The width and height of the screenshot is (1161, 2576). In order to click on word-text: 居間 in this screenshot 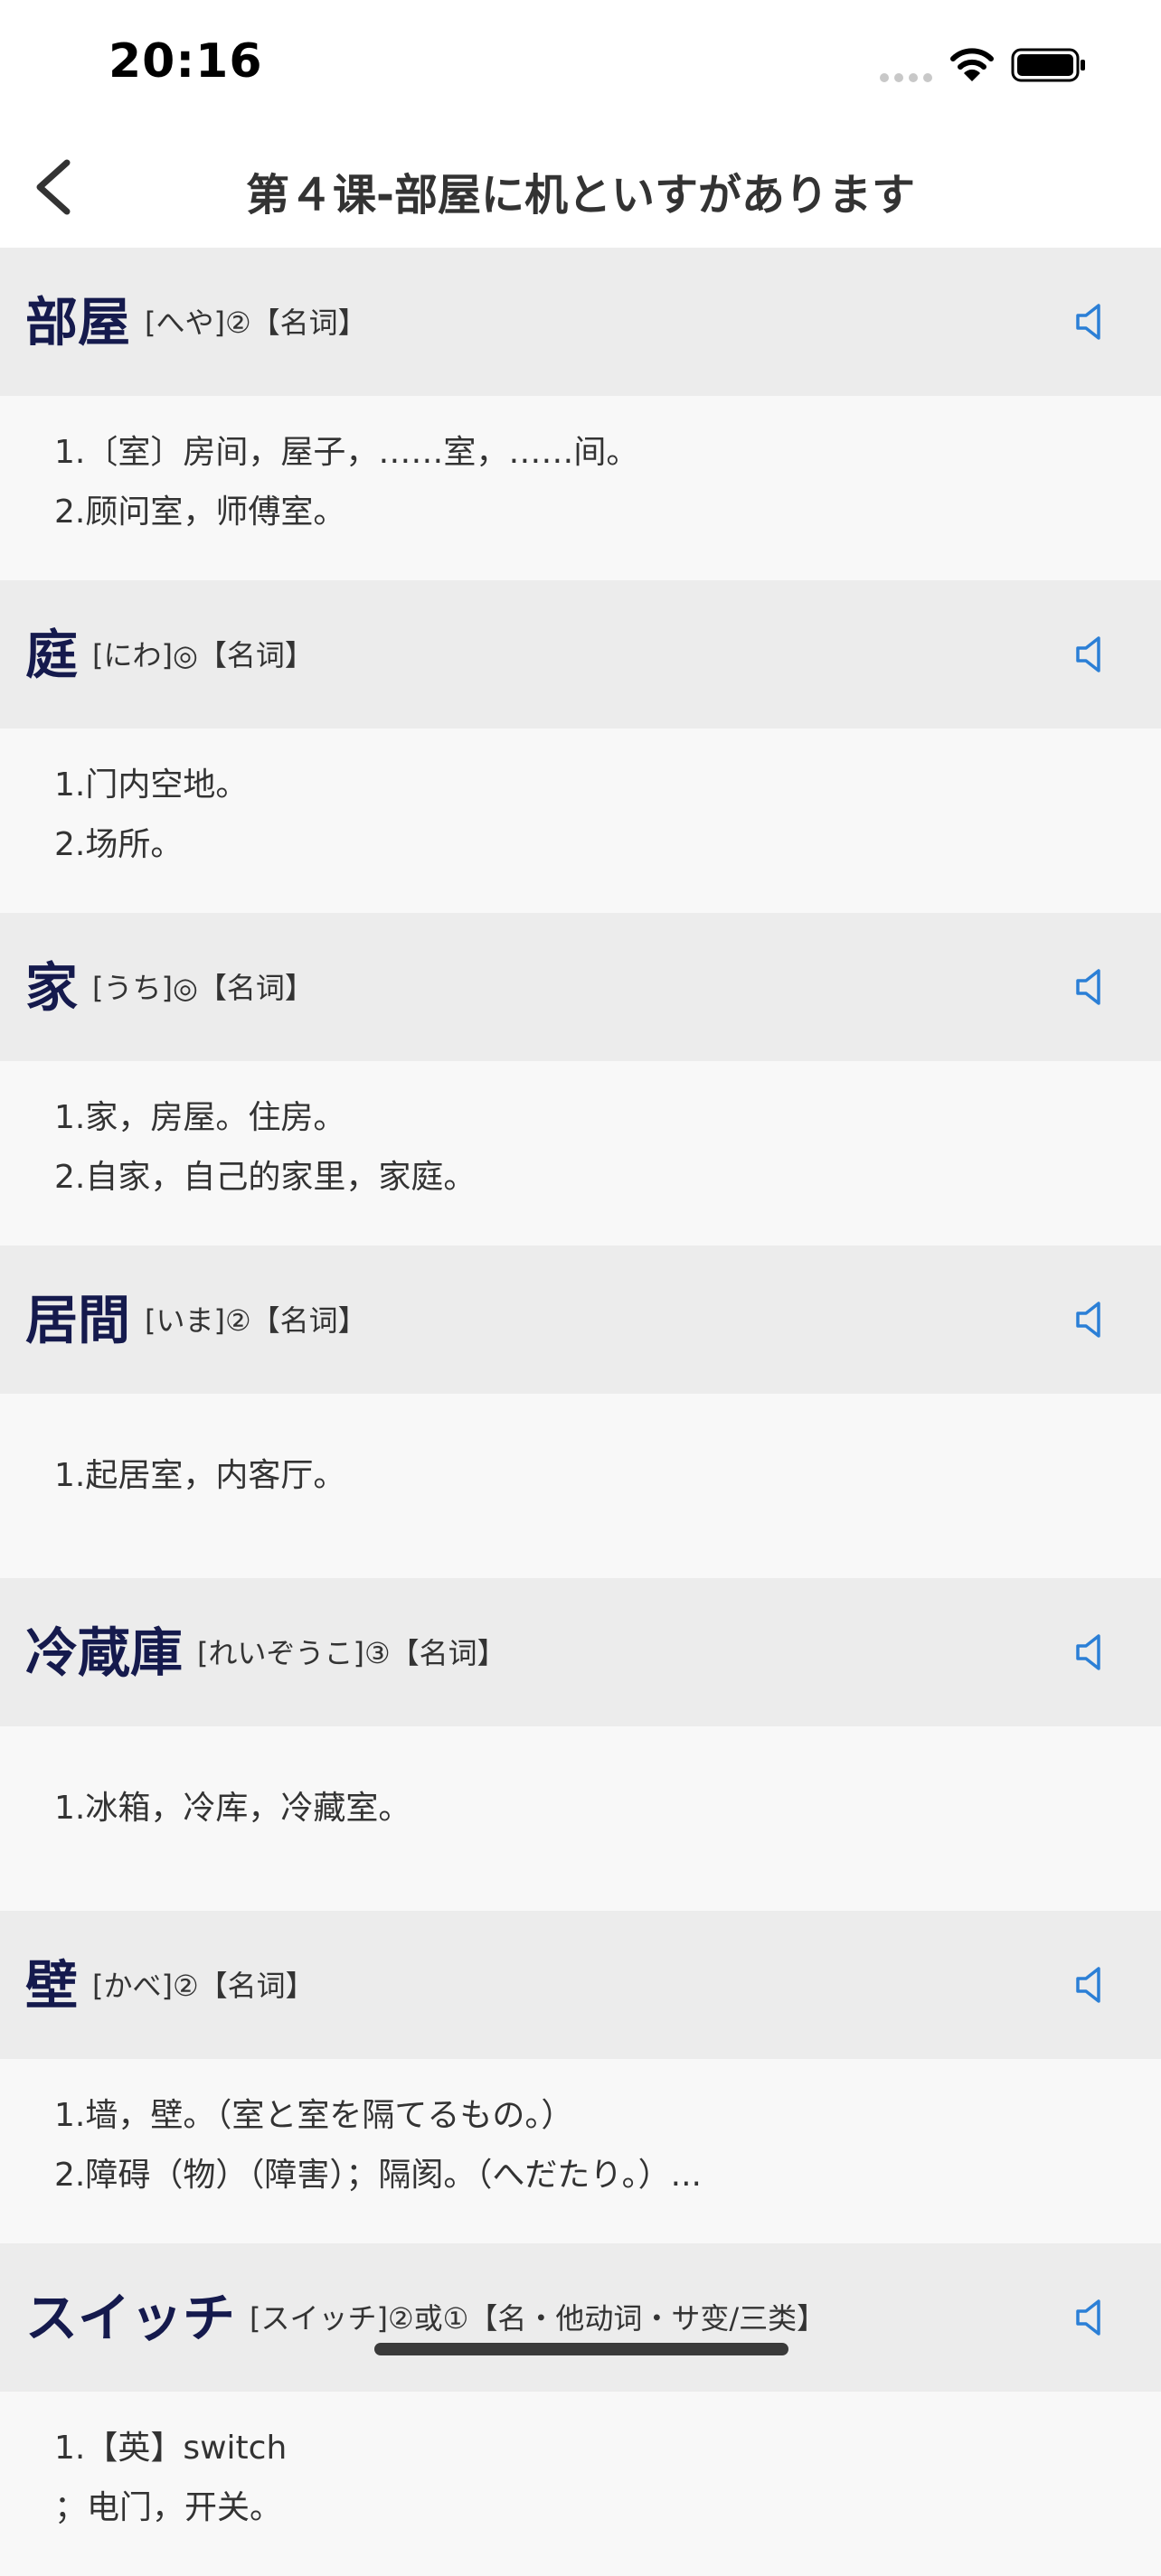, I will do `click(78, 1320)`.